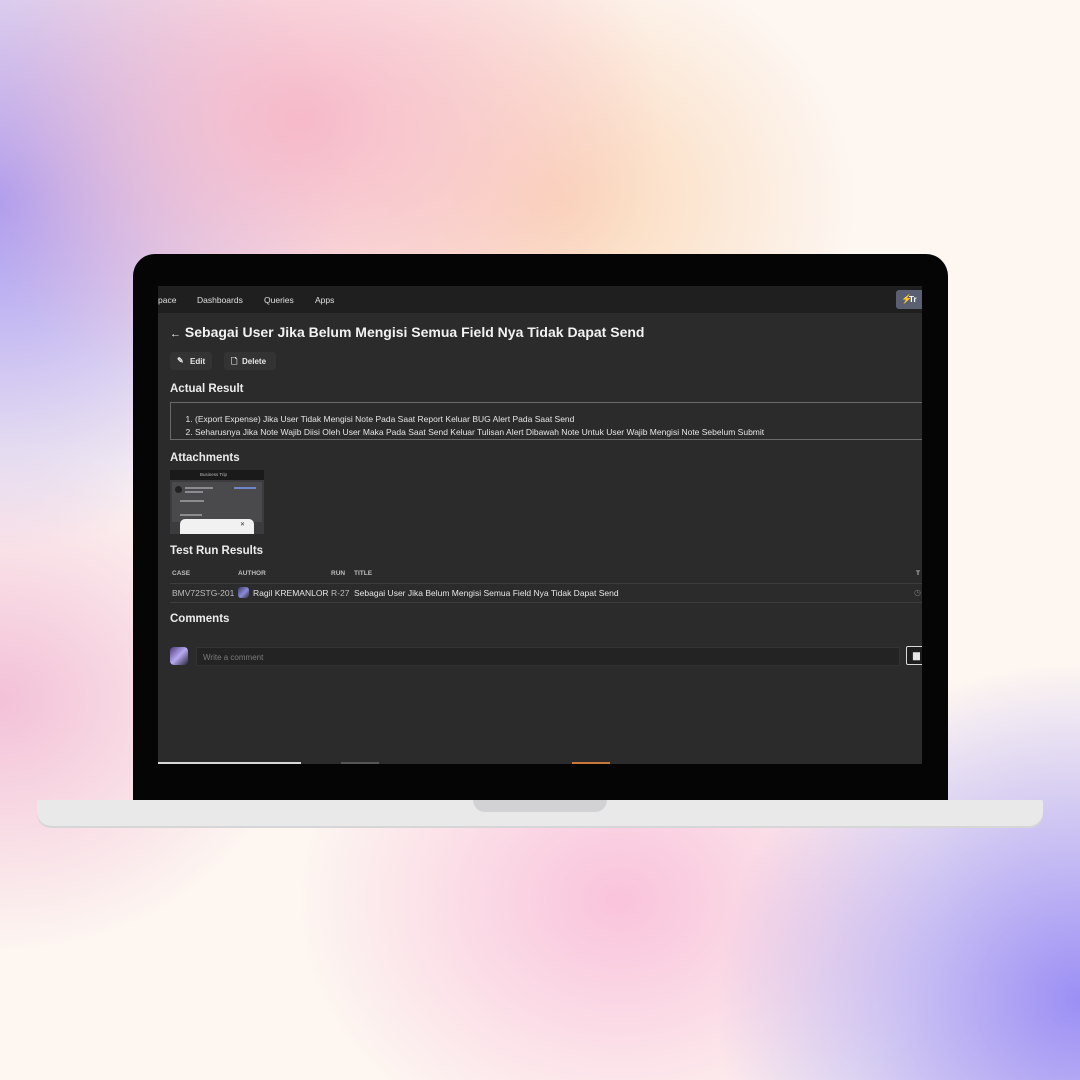 The width and height of the screenshot is (1080, 1080). I want to click on edit-button: ✎ Edit, so click(191, 361).